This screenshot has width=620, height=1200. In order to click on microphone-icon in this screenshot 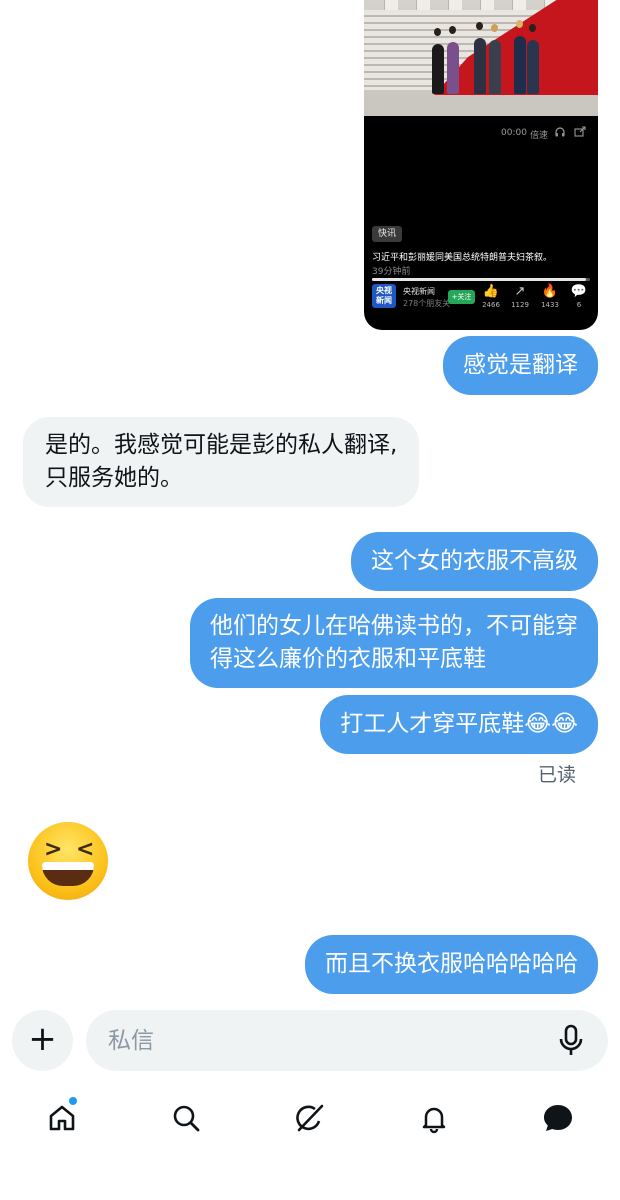, I will do `click(571, 1041)`.